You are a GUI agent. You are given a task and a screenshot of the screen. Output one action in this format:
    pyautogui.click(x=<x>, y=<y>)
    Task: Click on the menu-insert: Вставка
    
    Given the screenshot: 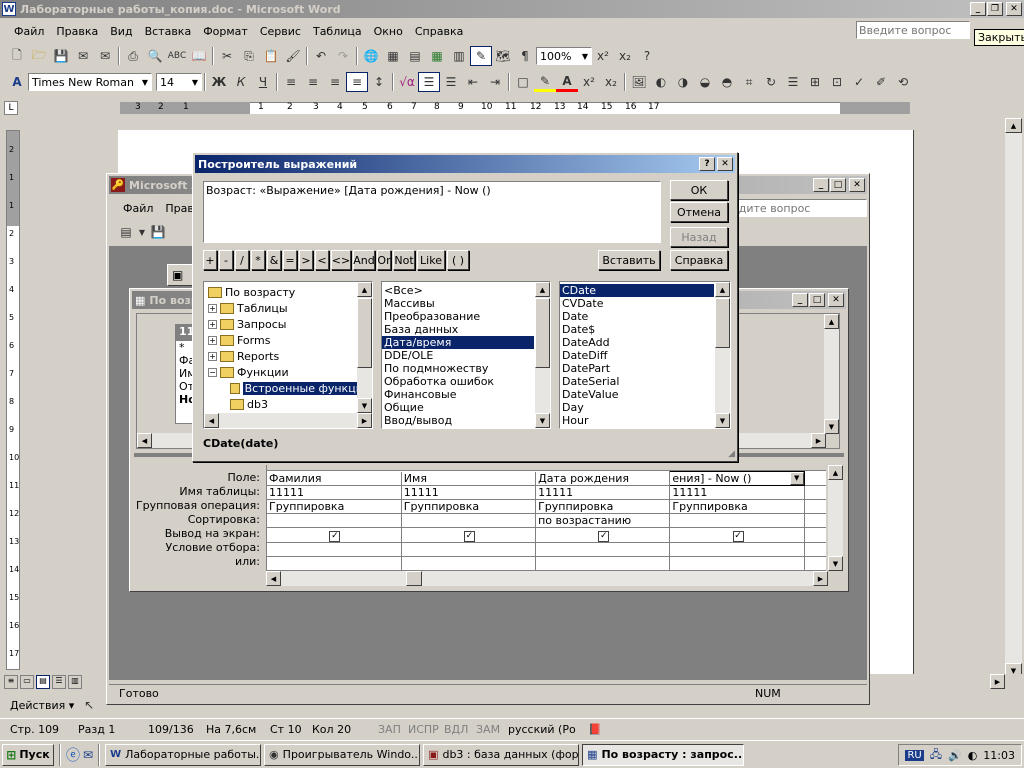 What is the action you would take?
    pyautogui.click(x=168, y=31)
    